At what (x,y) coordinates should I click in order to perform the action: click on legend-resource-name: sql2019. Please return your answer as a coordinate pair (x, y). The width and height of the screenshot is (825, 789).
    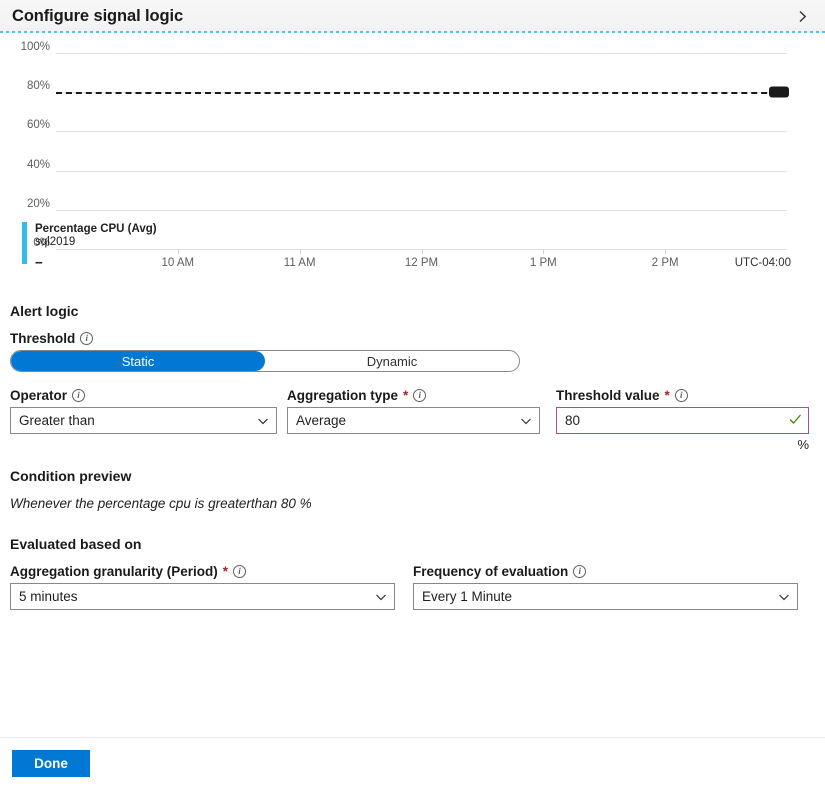
    Looking at the image, I should click on (55, 242).